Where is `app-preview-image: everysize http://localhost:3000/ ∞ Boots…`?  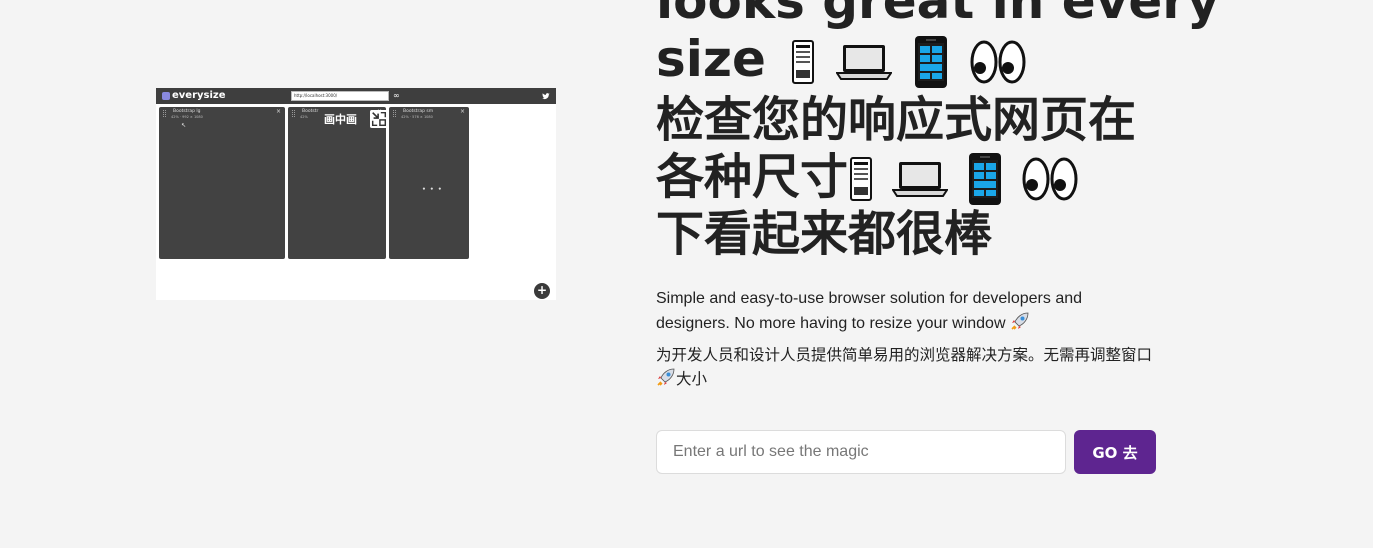 app-preview-image: everysize http://localhost:3000/ ∞ Boots… is located at coordinates (356, 194).